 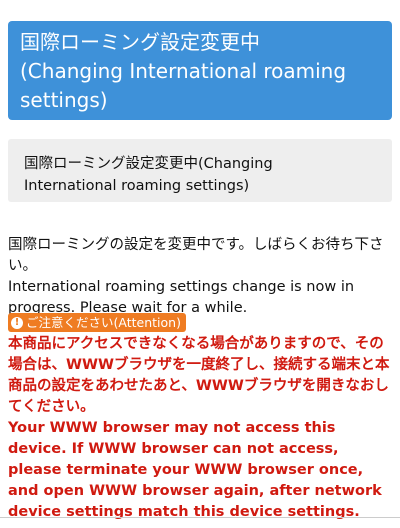 I want to click on warning-icon: !, so click(x=17, y=322).